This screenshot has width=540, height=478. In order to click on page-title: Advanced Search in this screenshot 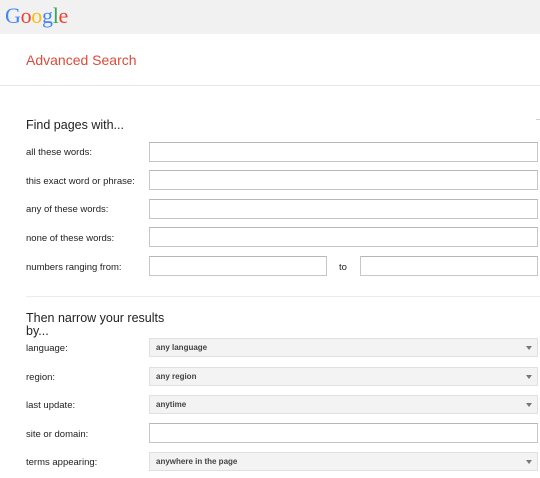, I will do `click(81, 60)`.